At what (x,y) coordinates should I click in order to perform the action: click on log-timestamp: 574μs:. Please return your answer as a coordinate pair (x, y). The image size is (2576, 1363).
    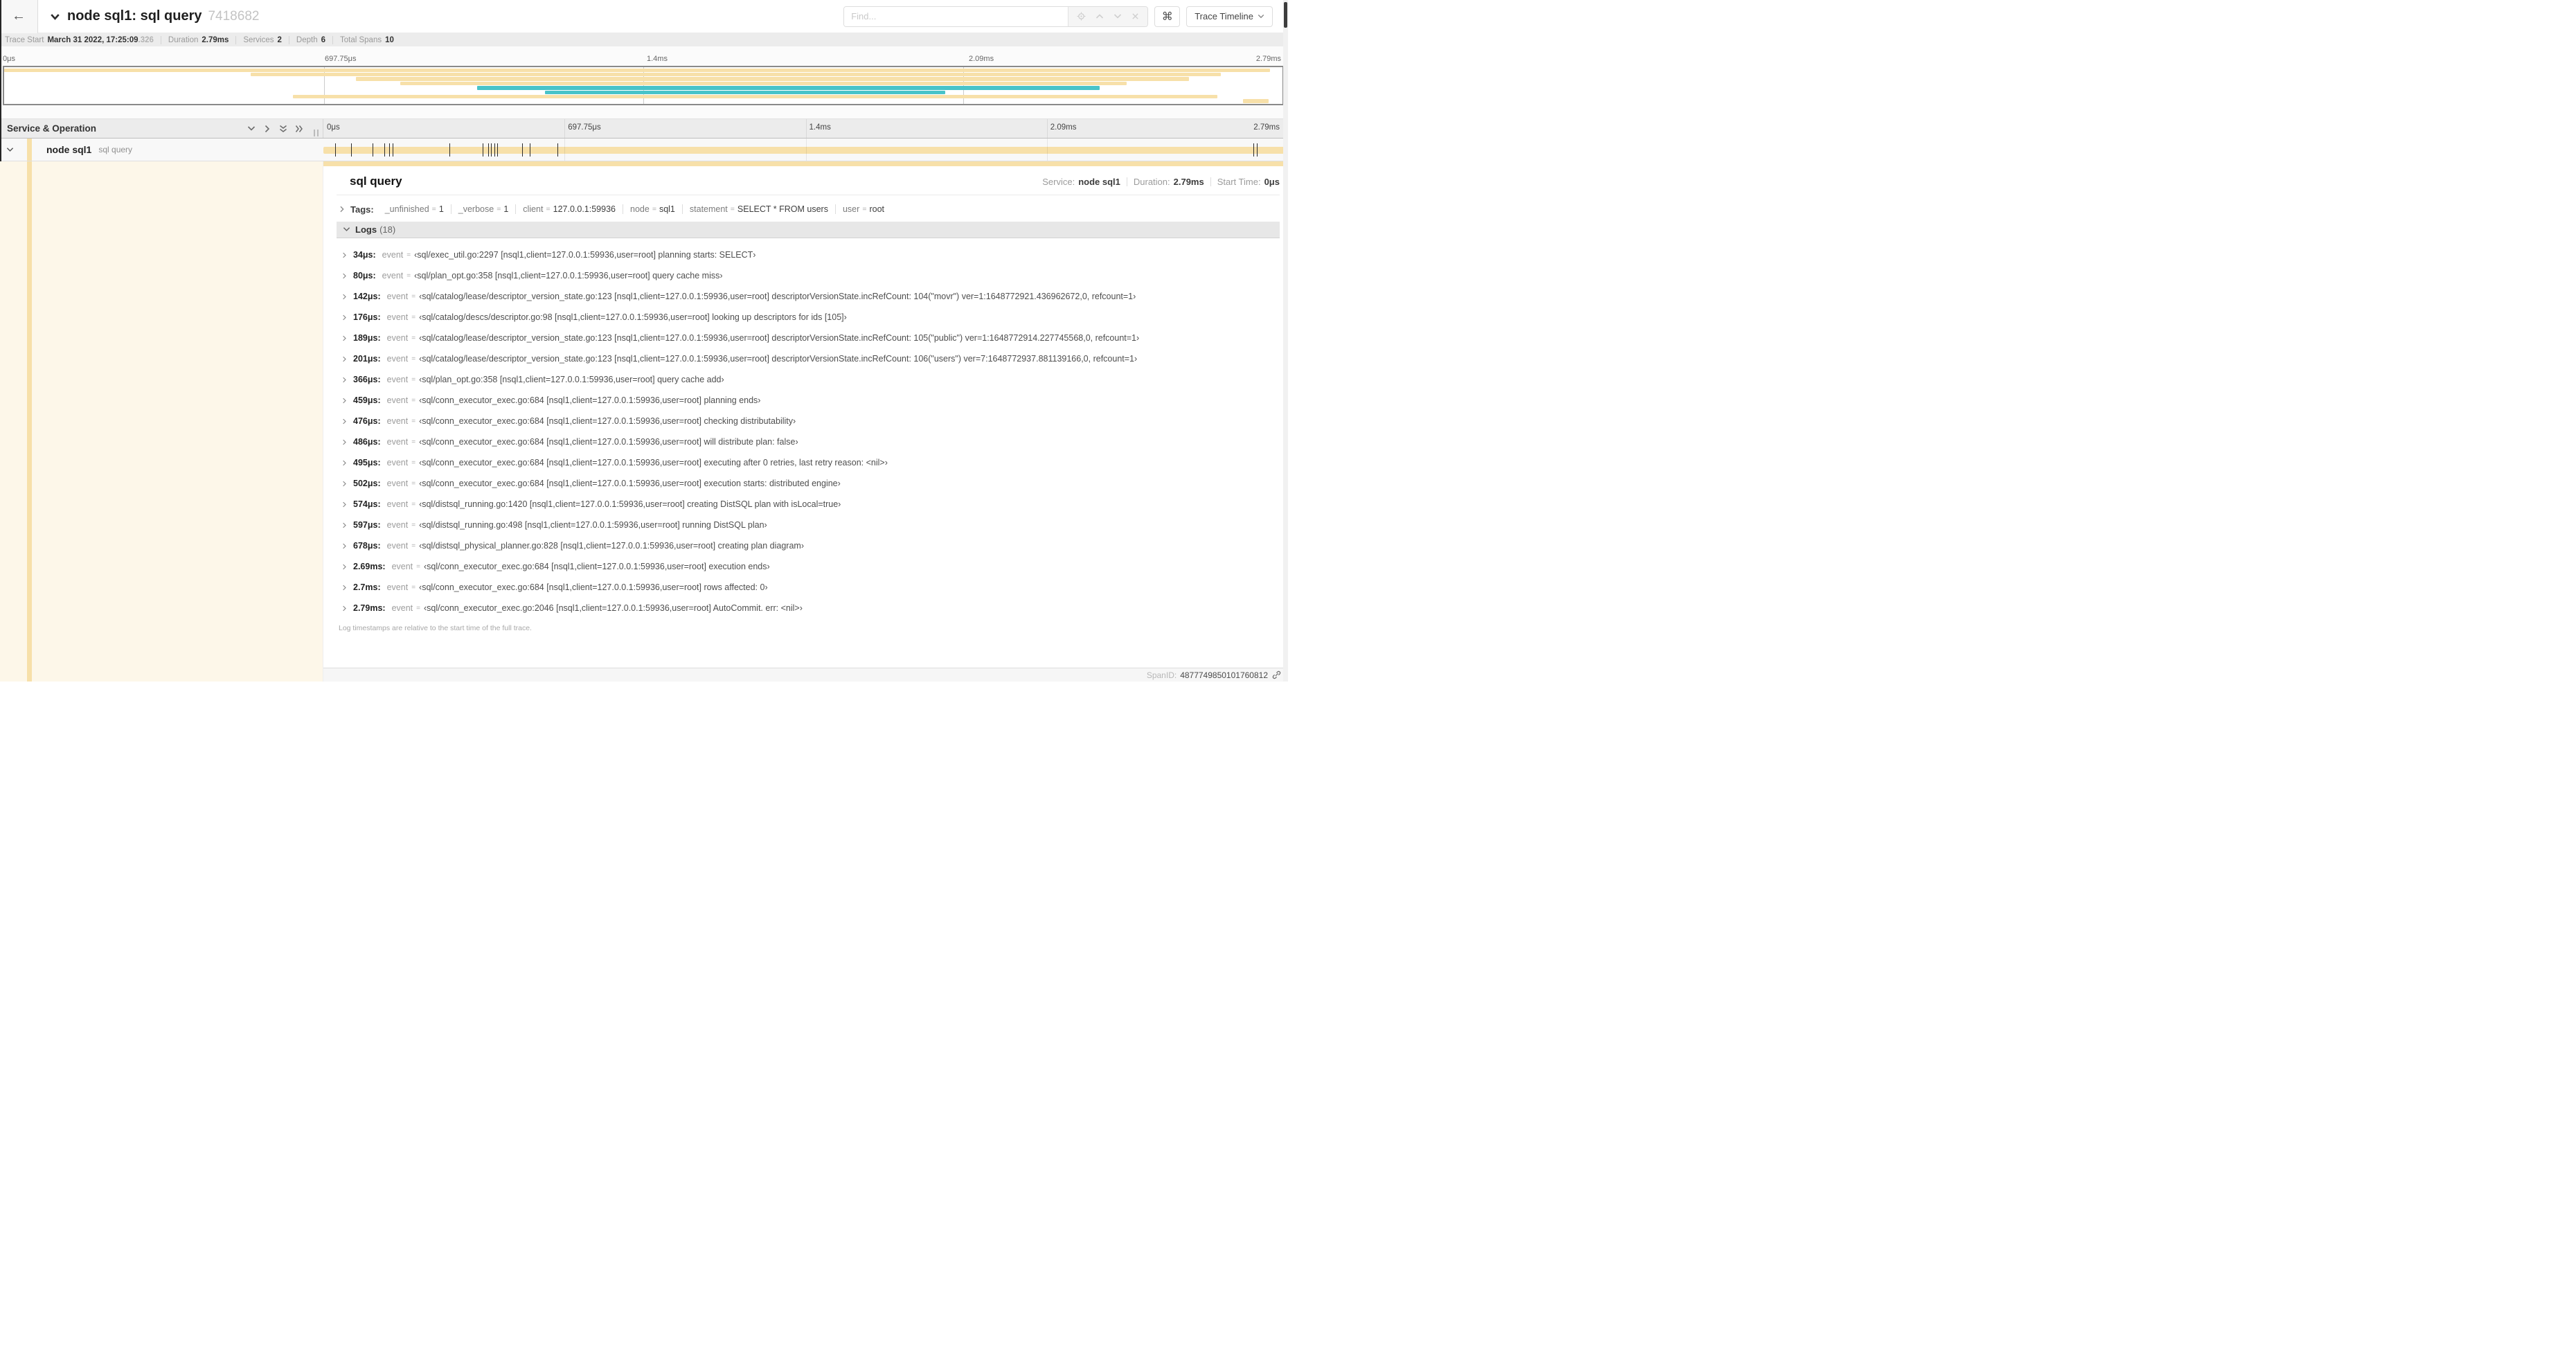
    Looking at the image, I should click on (367, 504).